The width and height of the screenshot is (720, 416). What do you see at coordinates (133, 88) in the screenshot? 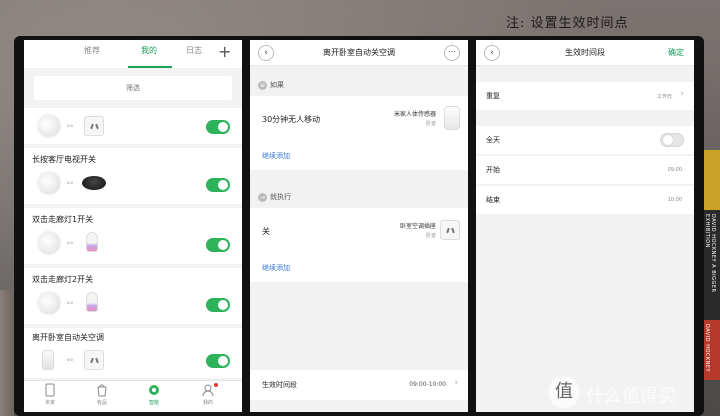
I see `filter-button: 筛选` at bounding box center [133, 88].